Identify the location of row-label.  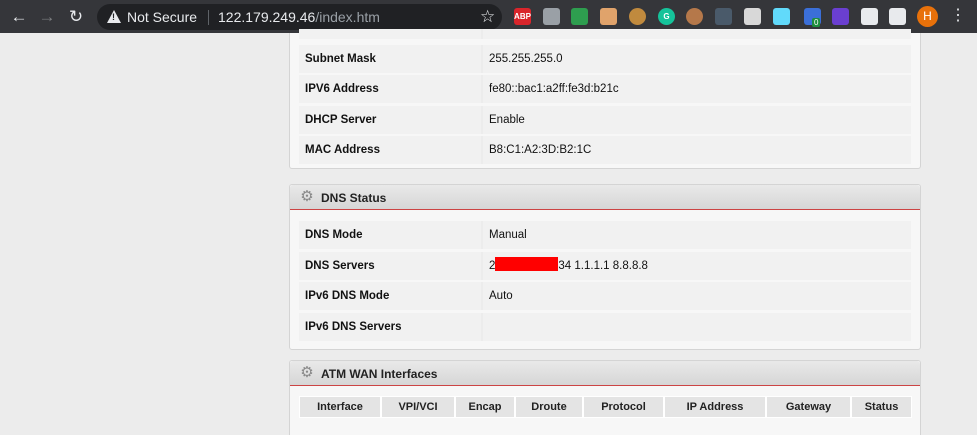
(390, 34).